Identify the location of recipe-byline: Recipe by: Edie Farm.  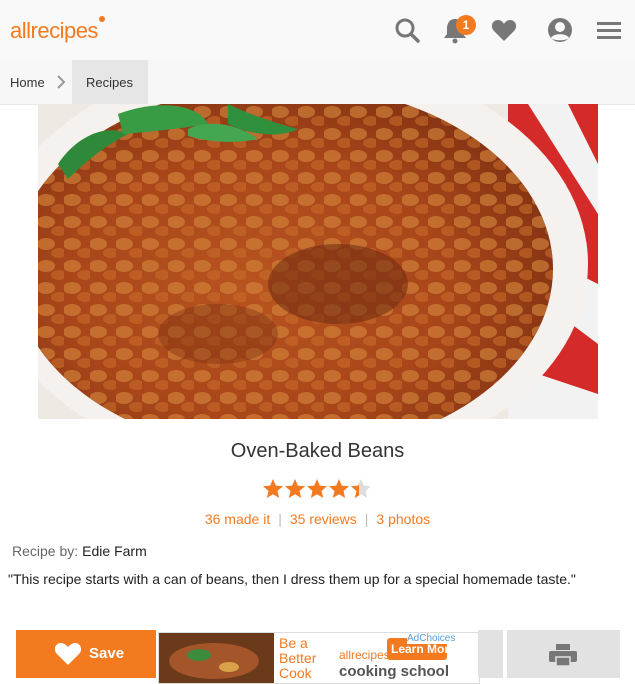
(79, 551).